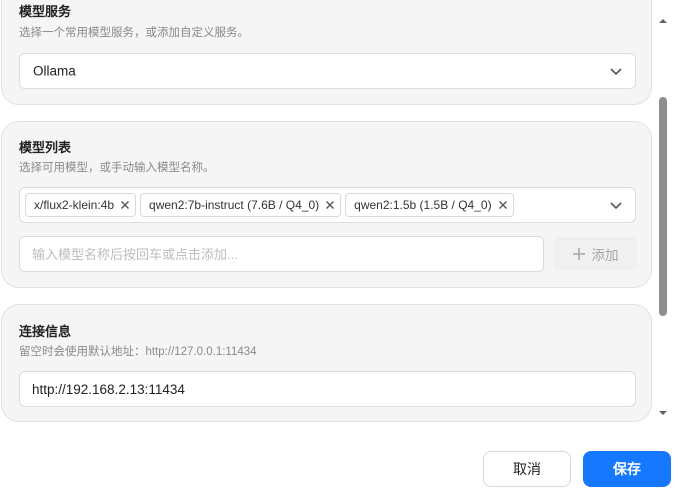 The image size is (684, 497). Describe the element at coordinates (134, 33) in the screenshot. I see `model-service-subtitle: 选择一个常用模型服务，或添加自定义服务。` at that location.